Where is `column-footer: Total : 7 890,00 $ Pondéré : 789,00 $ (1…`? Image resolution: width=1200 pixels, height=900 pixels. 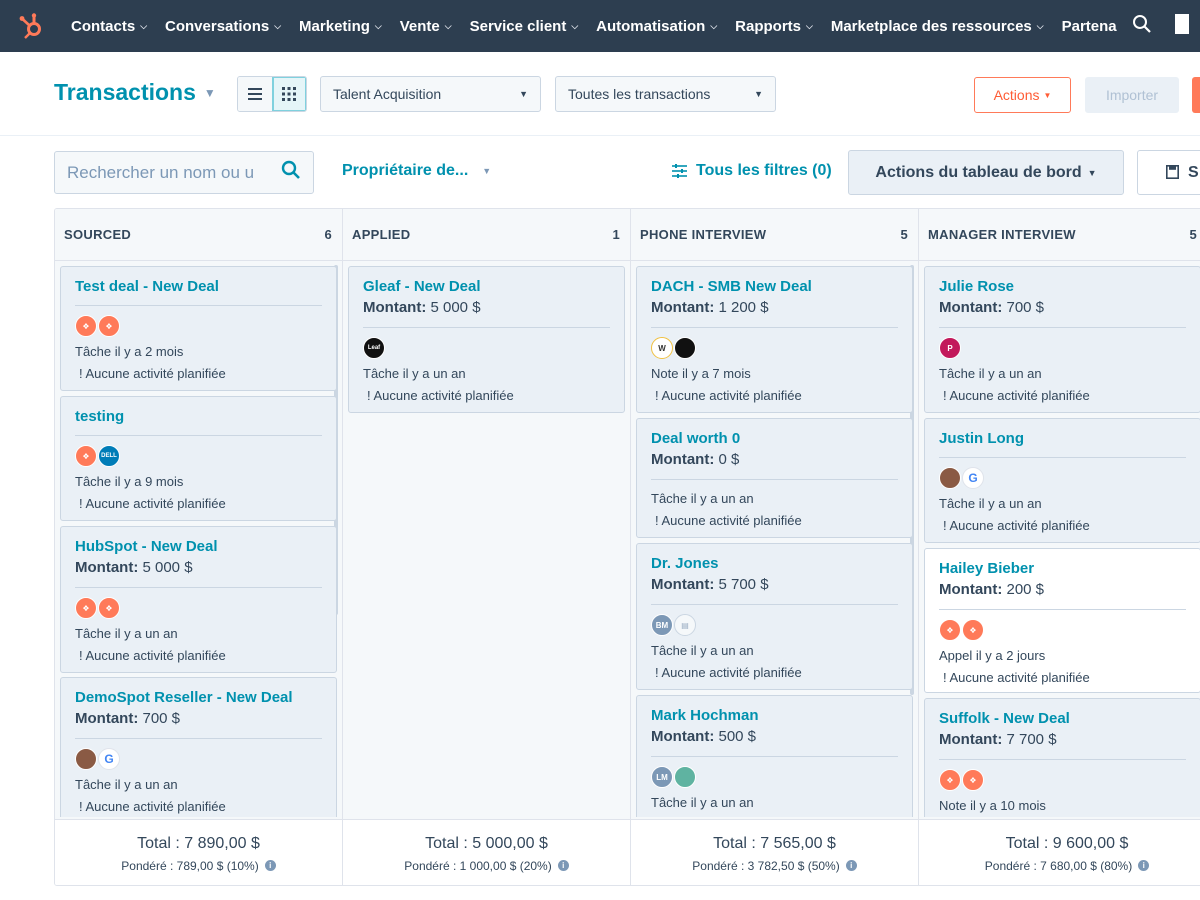
column-footer: Total : 7 890,00 $ Pondéré : 789,00 $ (1… is located at coordinates (198, 852).